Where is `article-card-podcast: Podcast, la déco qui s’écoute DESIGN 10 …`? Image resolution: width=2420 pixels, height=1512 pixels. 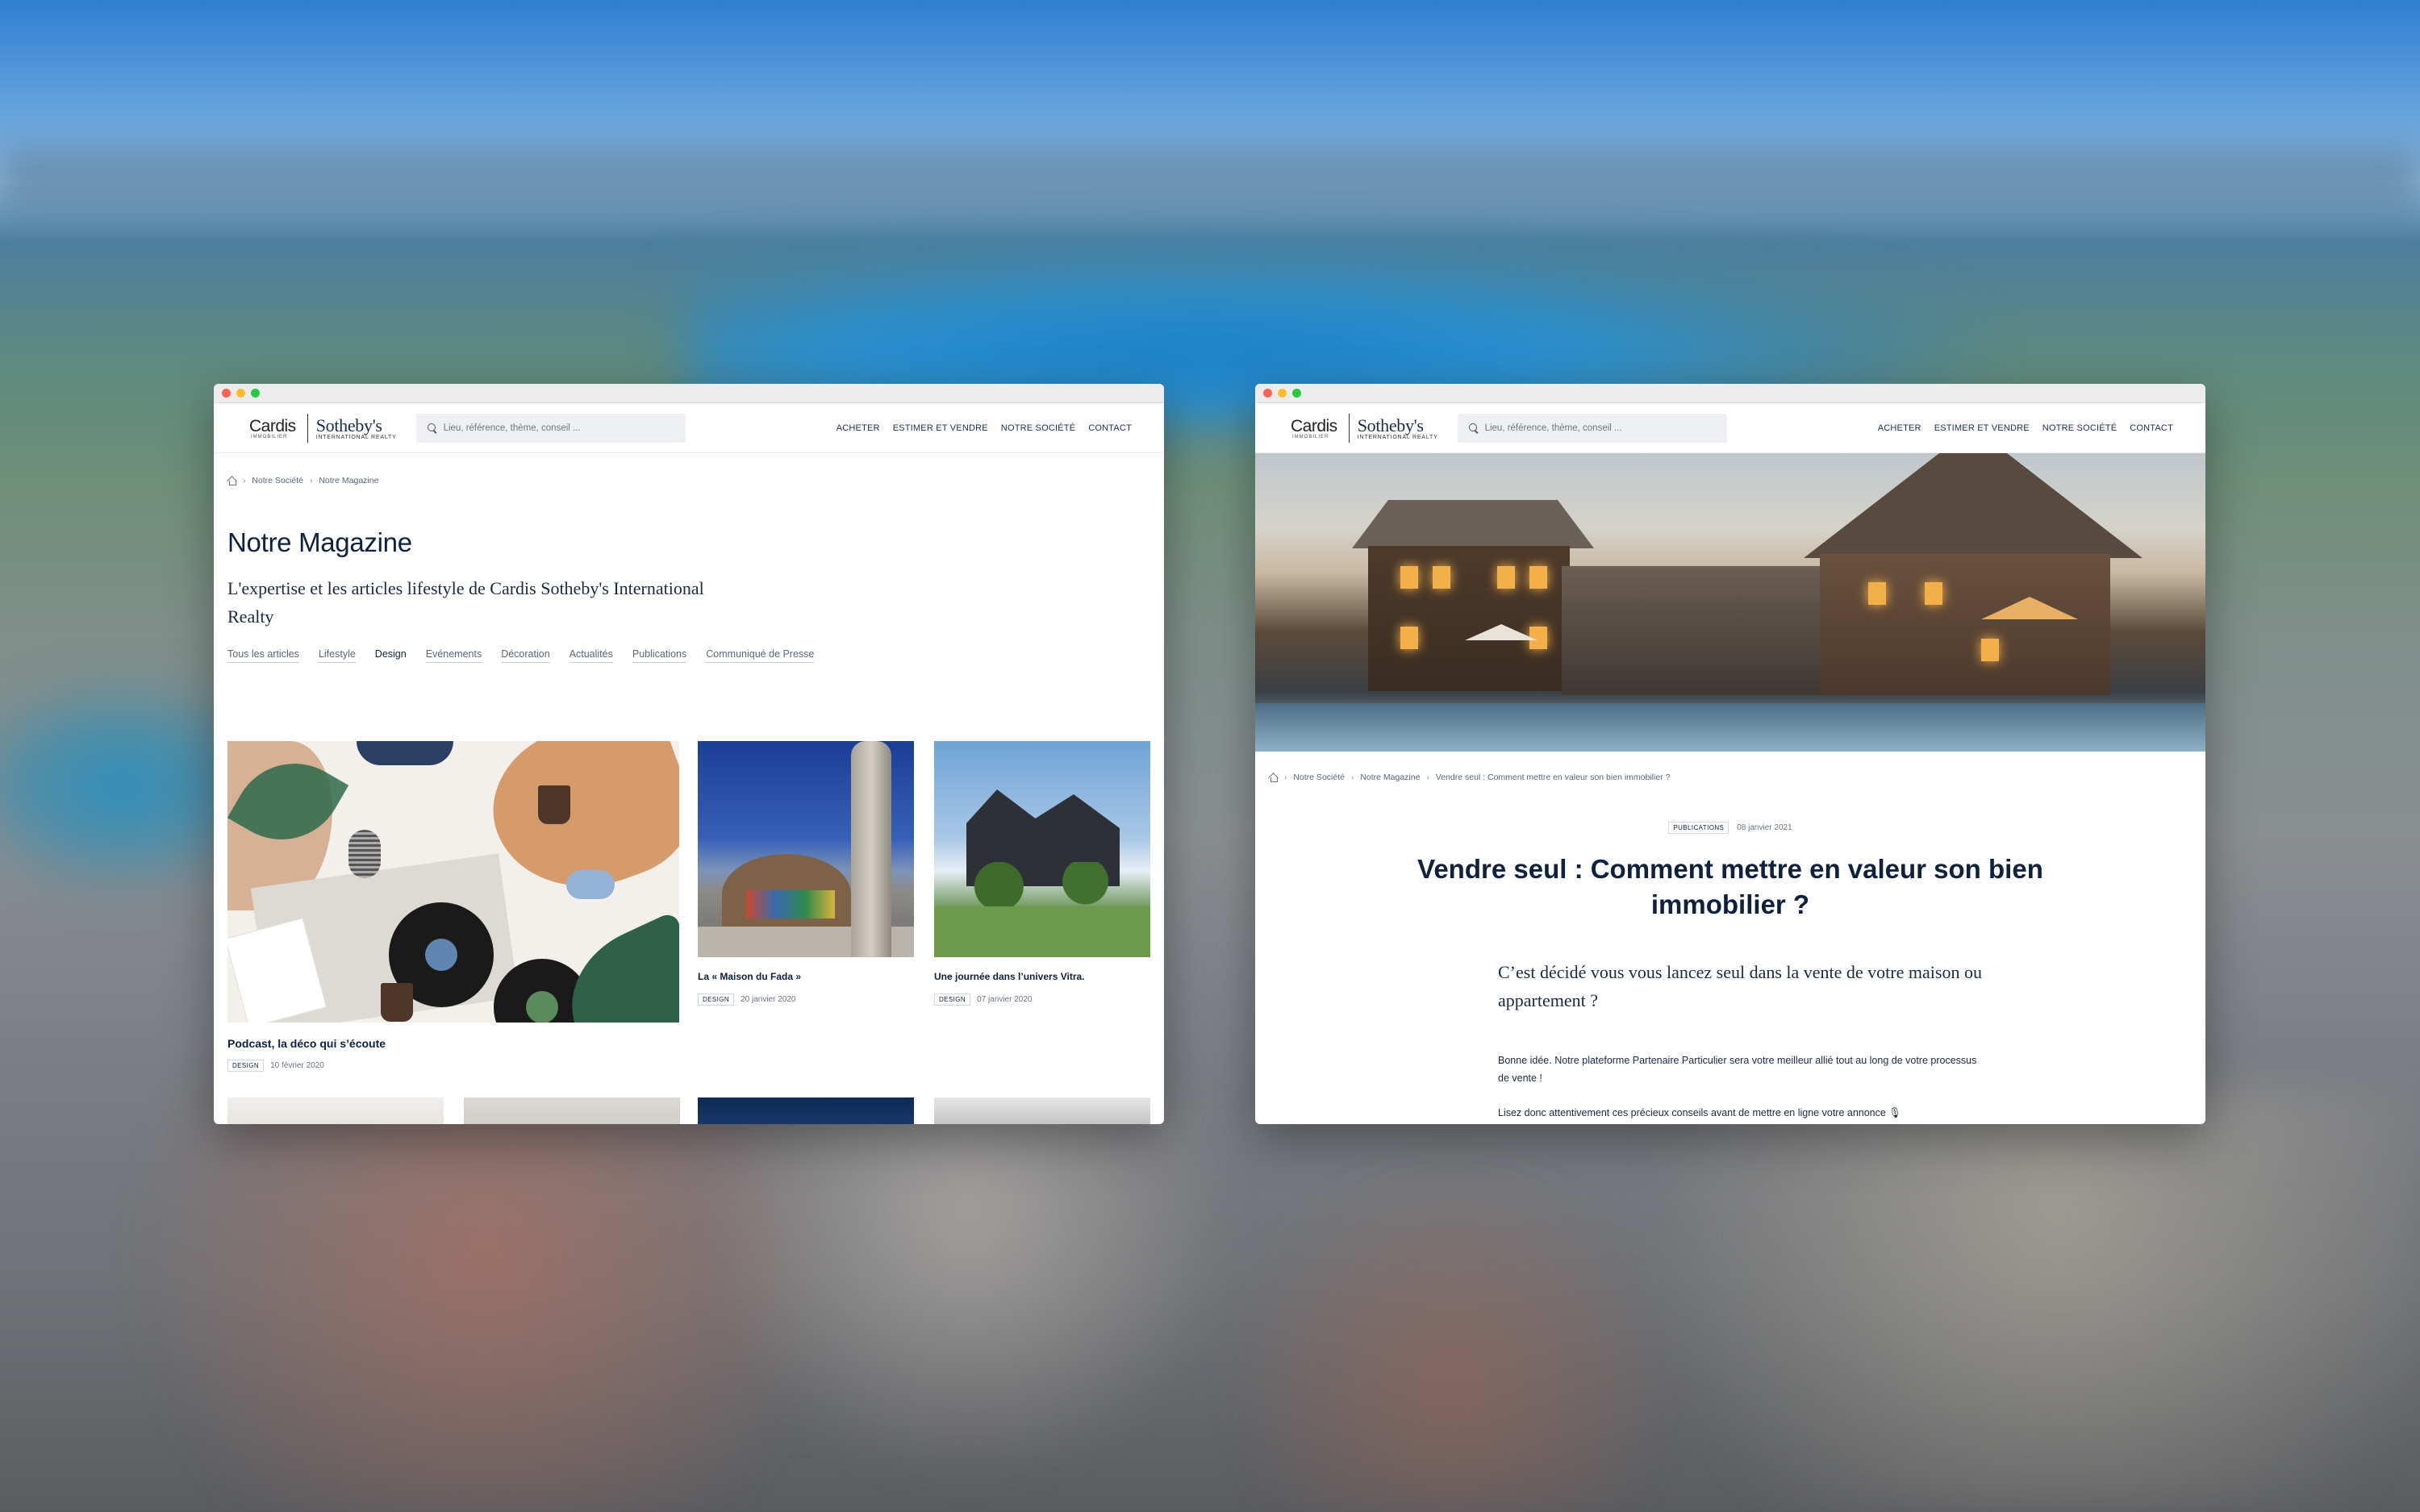
article-card-podcast: Podcast, la déco qui s’écoute DESIGN 10 … is located at coordinates (453, 907).